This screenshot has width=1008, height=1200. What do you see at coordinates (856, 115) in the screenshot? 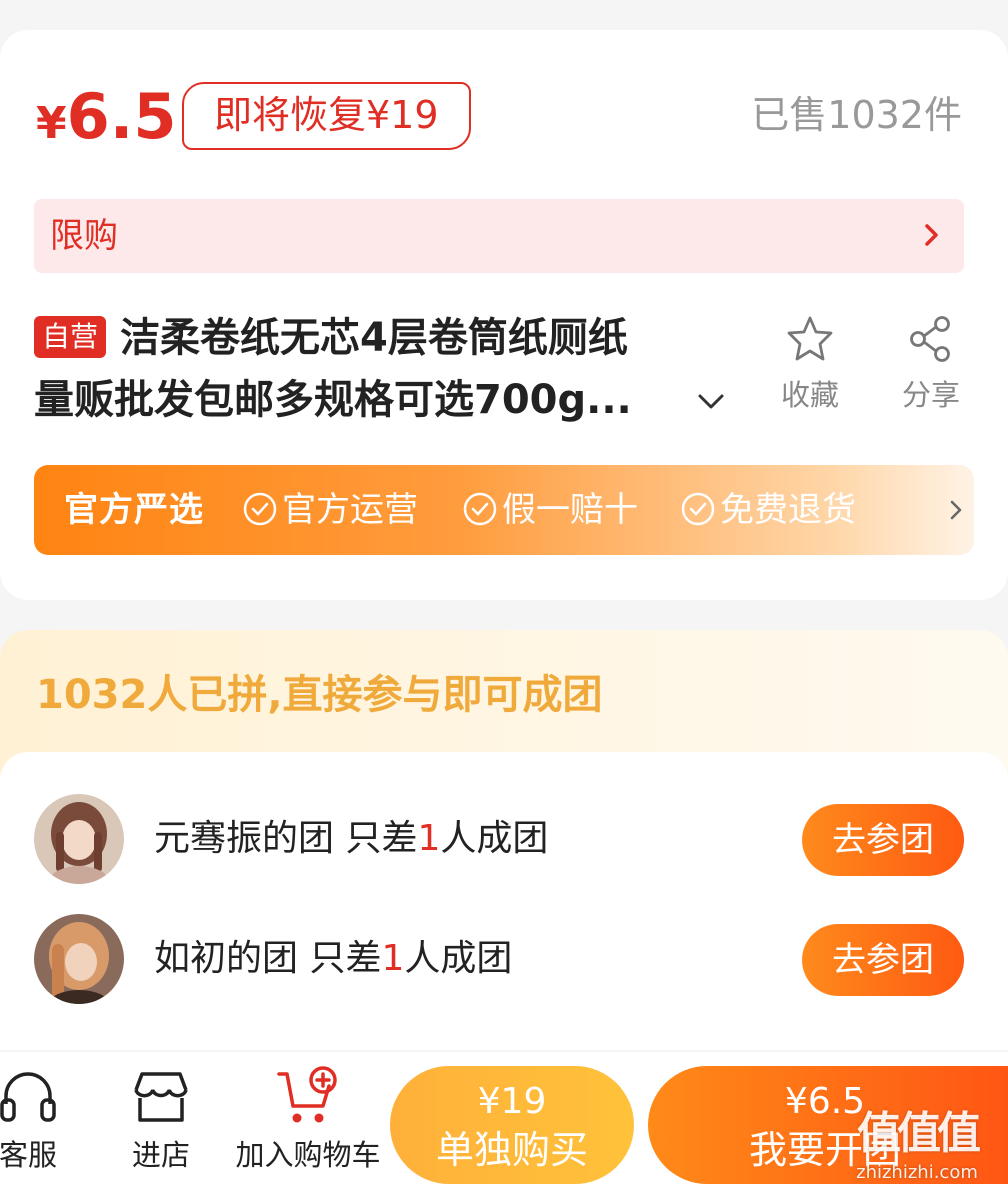
I see `sold-count: 已售1032件` at bounding box center [856, 115].